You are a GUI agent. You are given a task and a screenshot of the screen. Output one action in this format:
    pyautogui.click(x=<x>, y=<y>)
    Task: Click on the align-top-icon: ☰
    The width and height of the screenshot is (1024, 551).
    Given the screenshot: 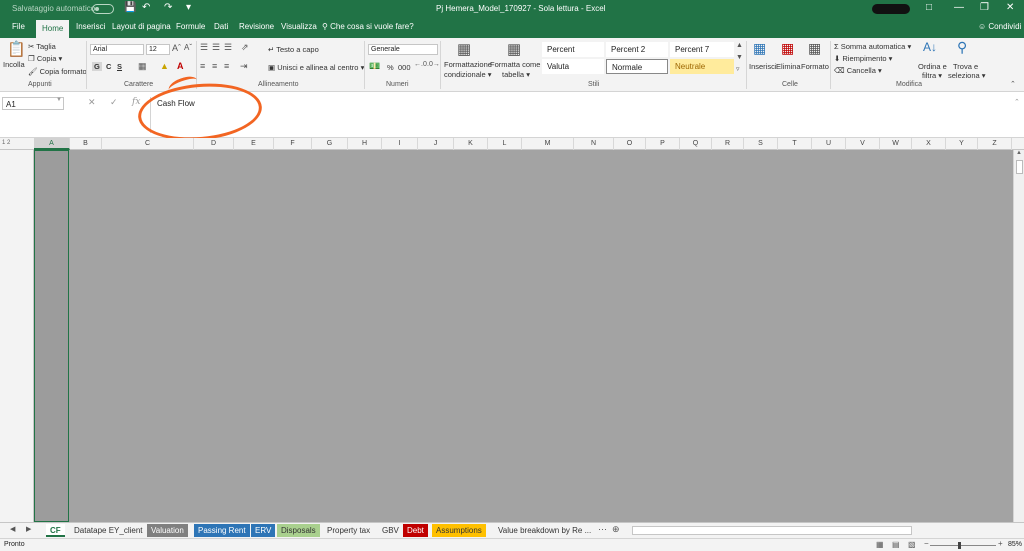 What is the action you would take?
    pyautogui.click(x=204, y=47)
    